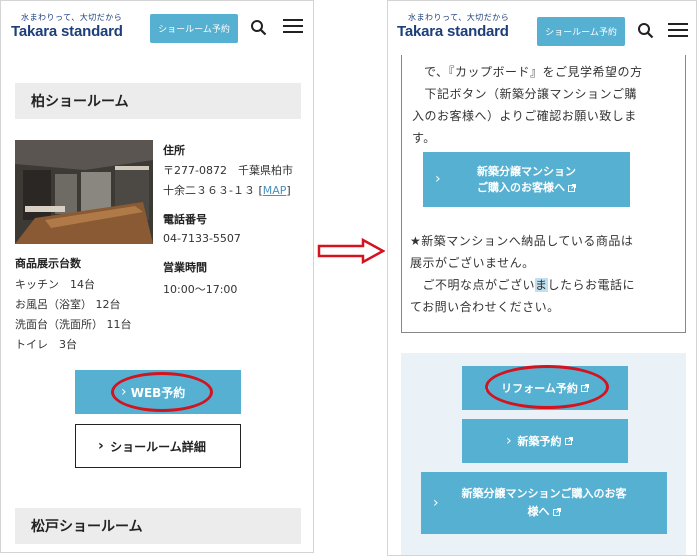 This screenshot has width=700, height=560. What do you see at coordinates (525, 94) in the screenshot?
I see `info-text-line: 下記ボタン（新築分譲マンションご購` at bounding box center [525, 94].